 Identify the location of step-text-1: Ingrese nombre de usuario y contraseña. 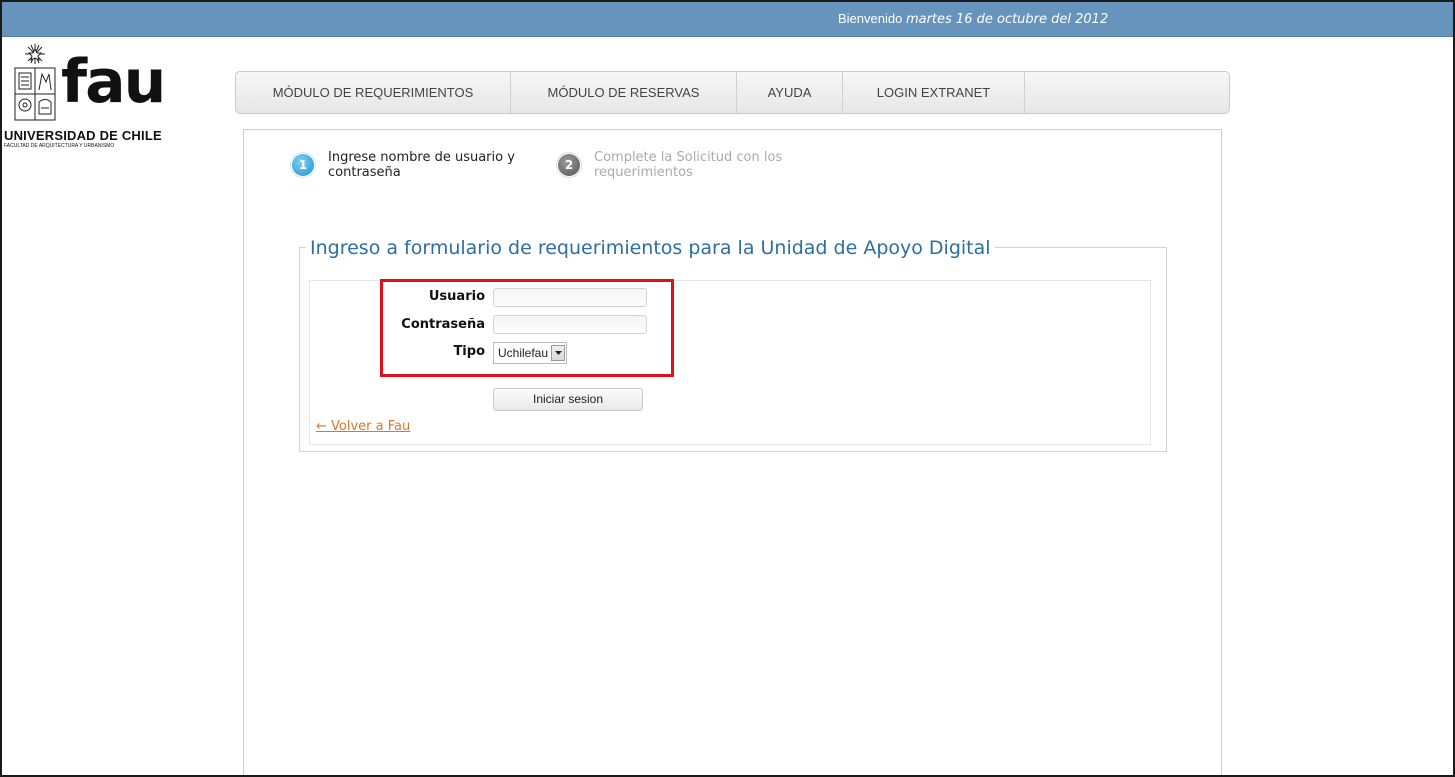
(421, 165).